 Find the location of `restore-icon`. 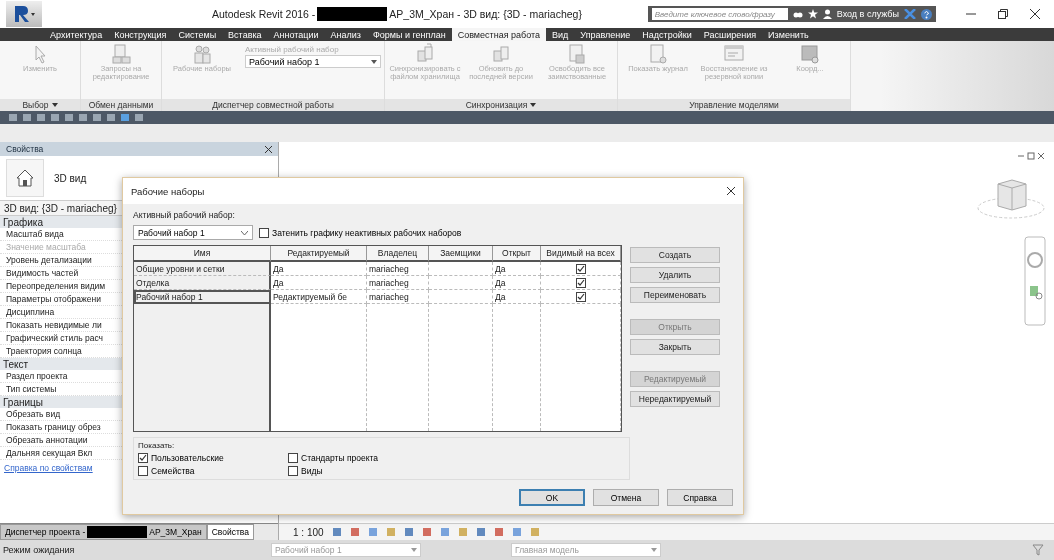

restore-icon is located at coordinates (1003, 14).